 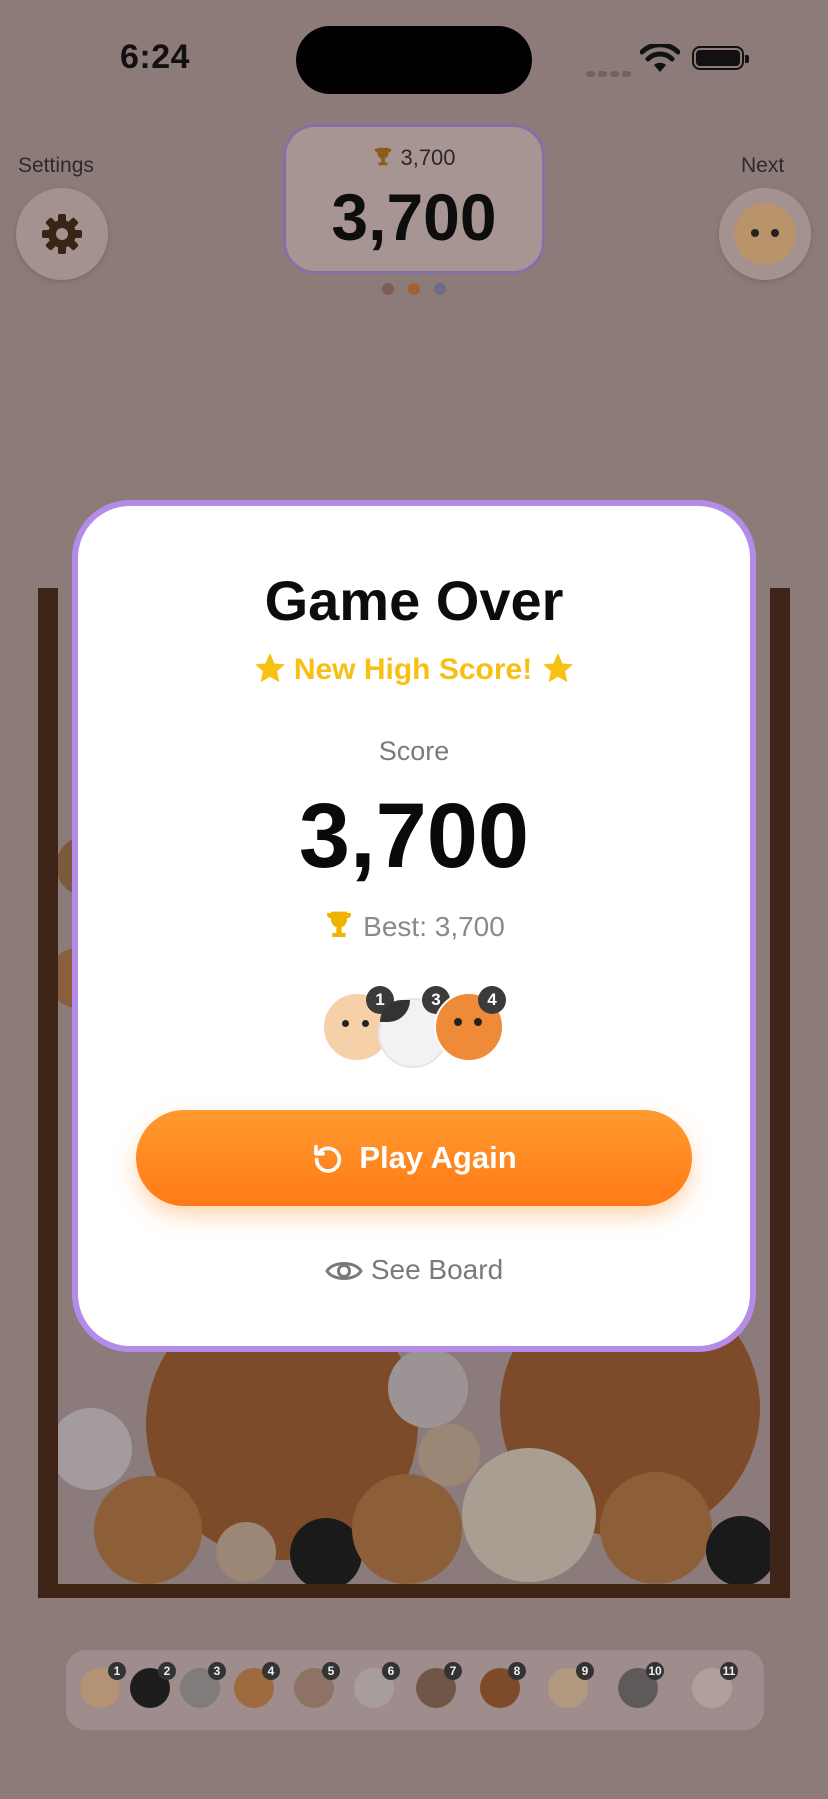 I want to click on cat-badge-4: 4, so click(x=492, y=1000).